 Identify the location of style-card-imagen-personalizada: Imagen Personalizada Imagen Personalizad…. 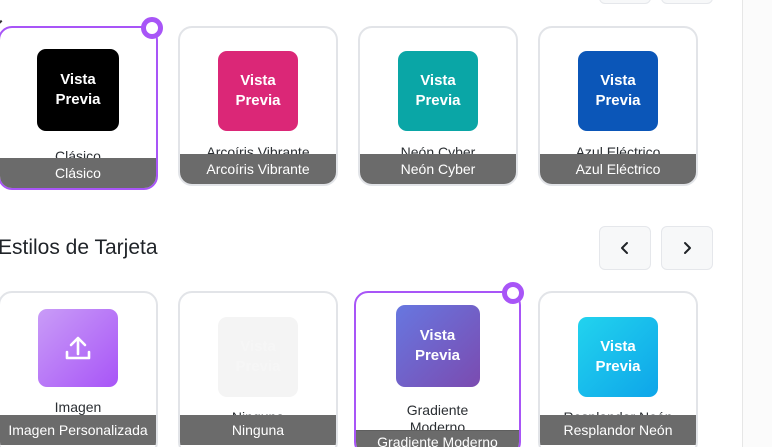
(79, 369).